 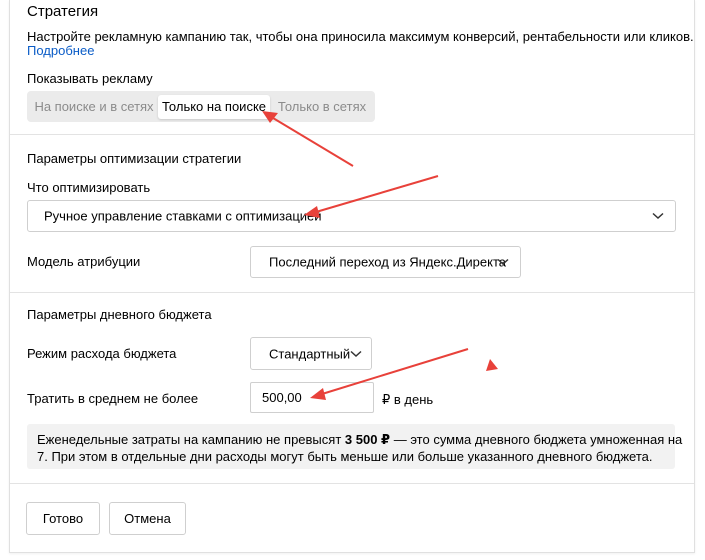 I want to click on budget-mode-value: Стандартный, so click(x=310, y=353).